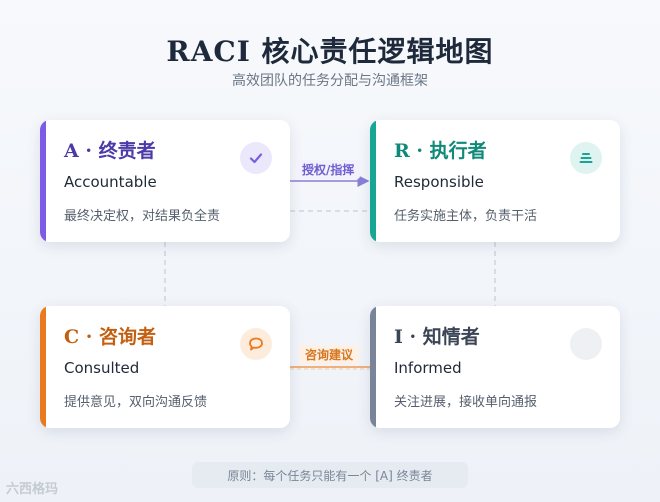  Describe the element at coordinates (136, 402) in the screenshot. I see `card-description: 提供意见，双向沟通反馈` at that location.